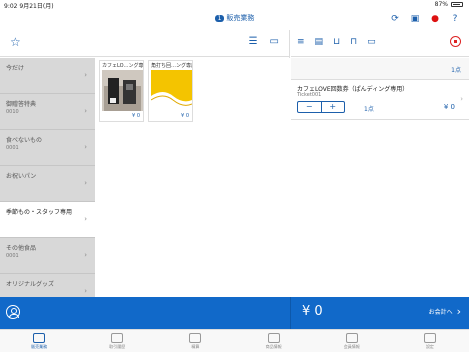  Describe the element at coordinates (122, 66) in the screenshot. I see `product-title: カフェLO…ング専用` at that location.